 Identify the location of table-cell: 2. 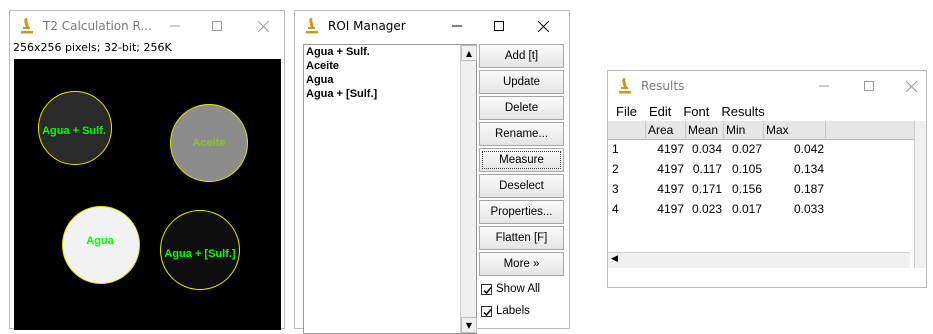
(615, 169).